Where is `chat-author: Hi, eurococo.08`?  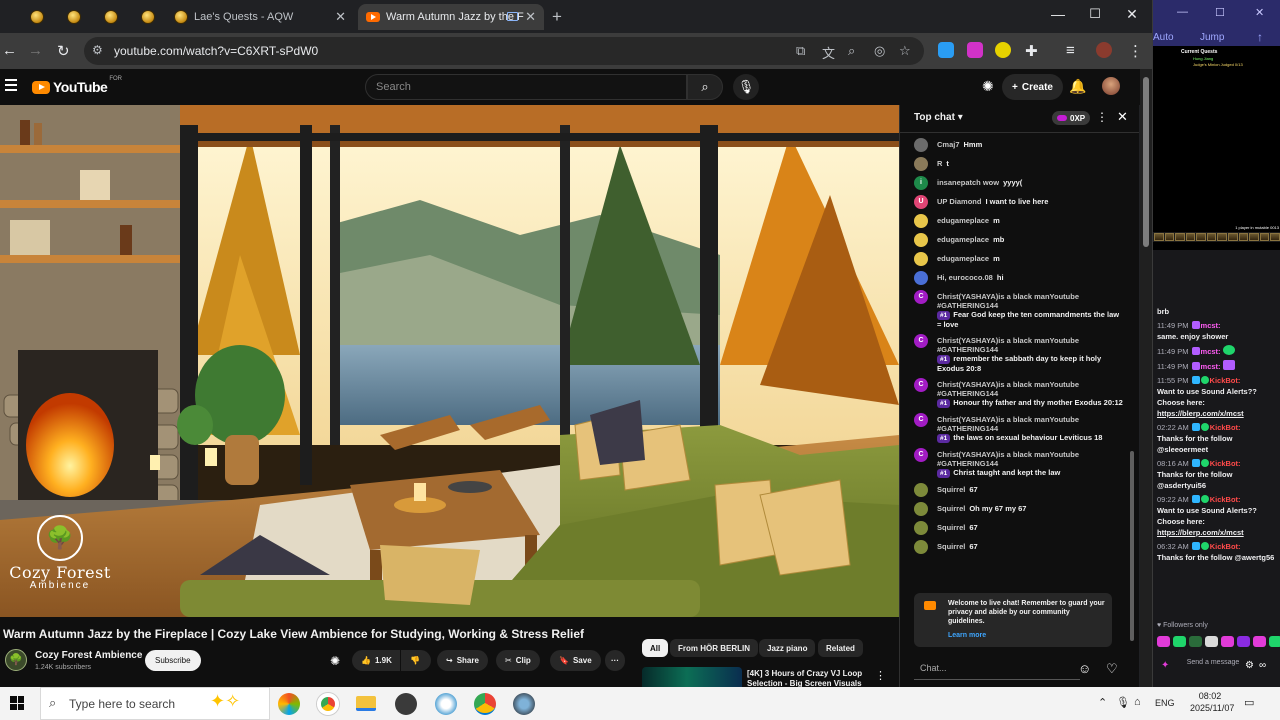 chat-author: Hi, eurococo.08 is located at coordinates (965, 277).